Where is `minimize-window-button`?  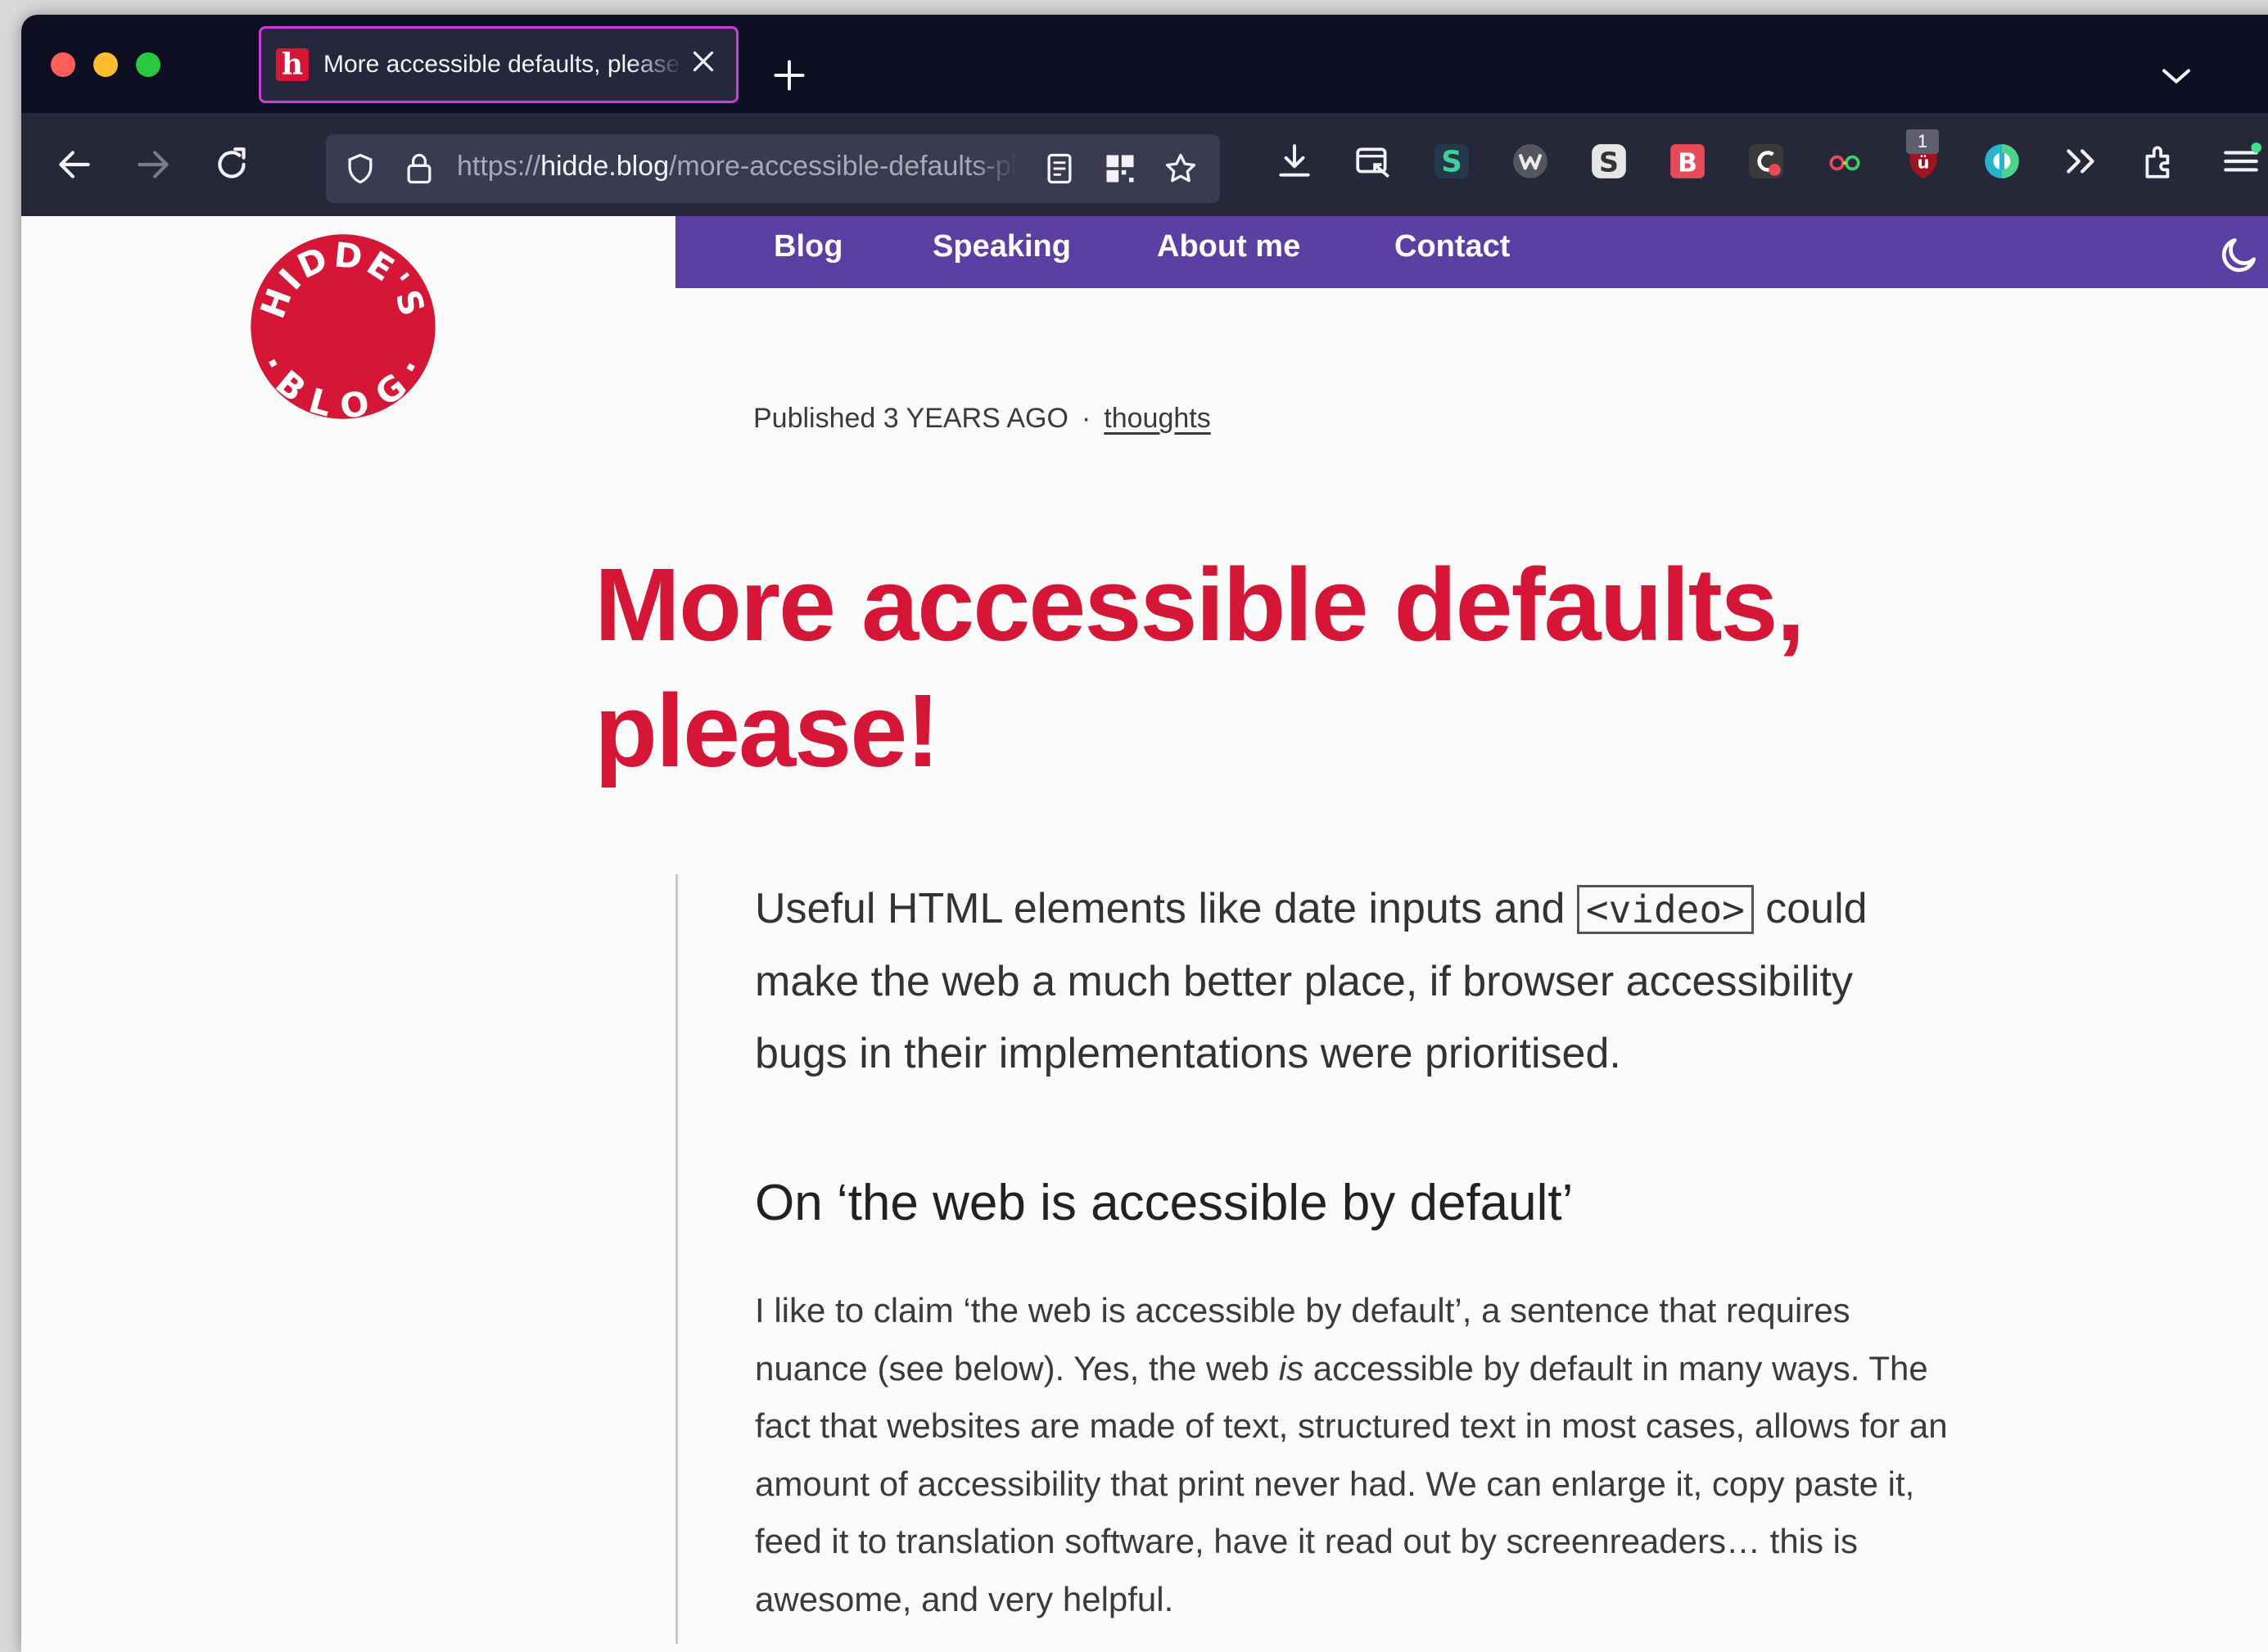 minimize-window-button is located at coordinates (105, 64).